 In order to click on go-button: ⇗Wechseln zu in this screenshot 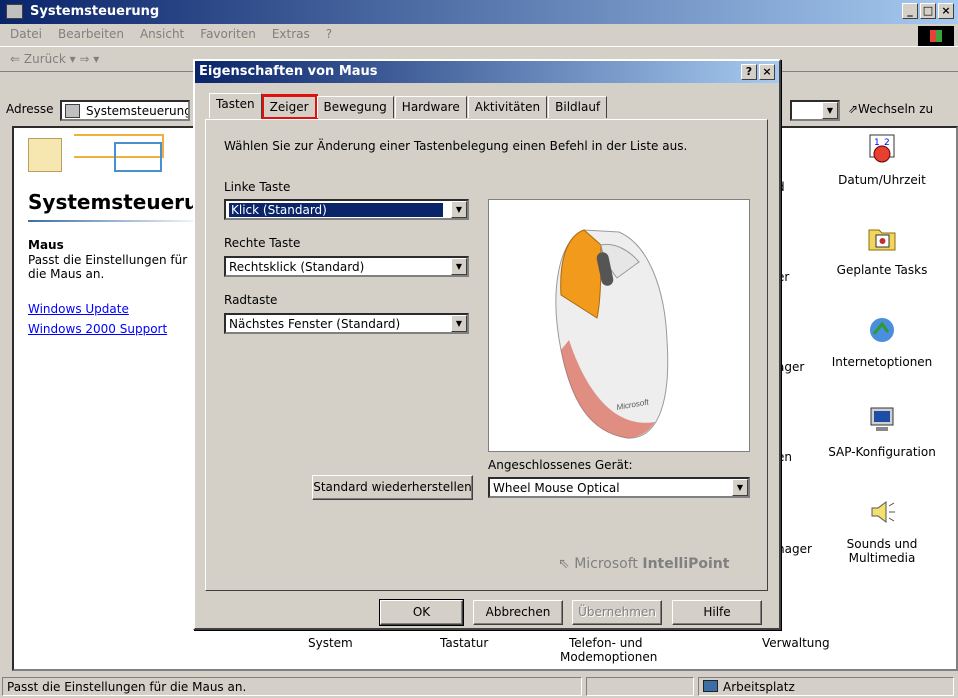, I will do `click(890, 109)`.